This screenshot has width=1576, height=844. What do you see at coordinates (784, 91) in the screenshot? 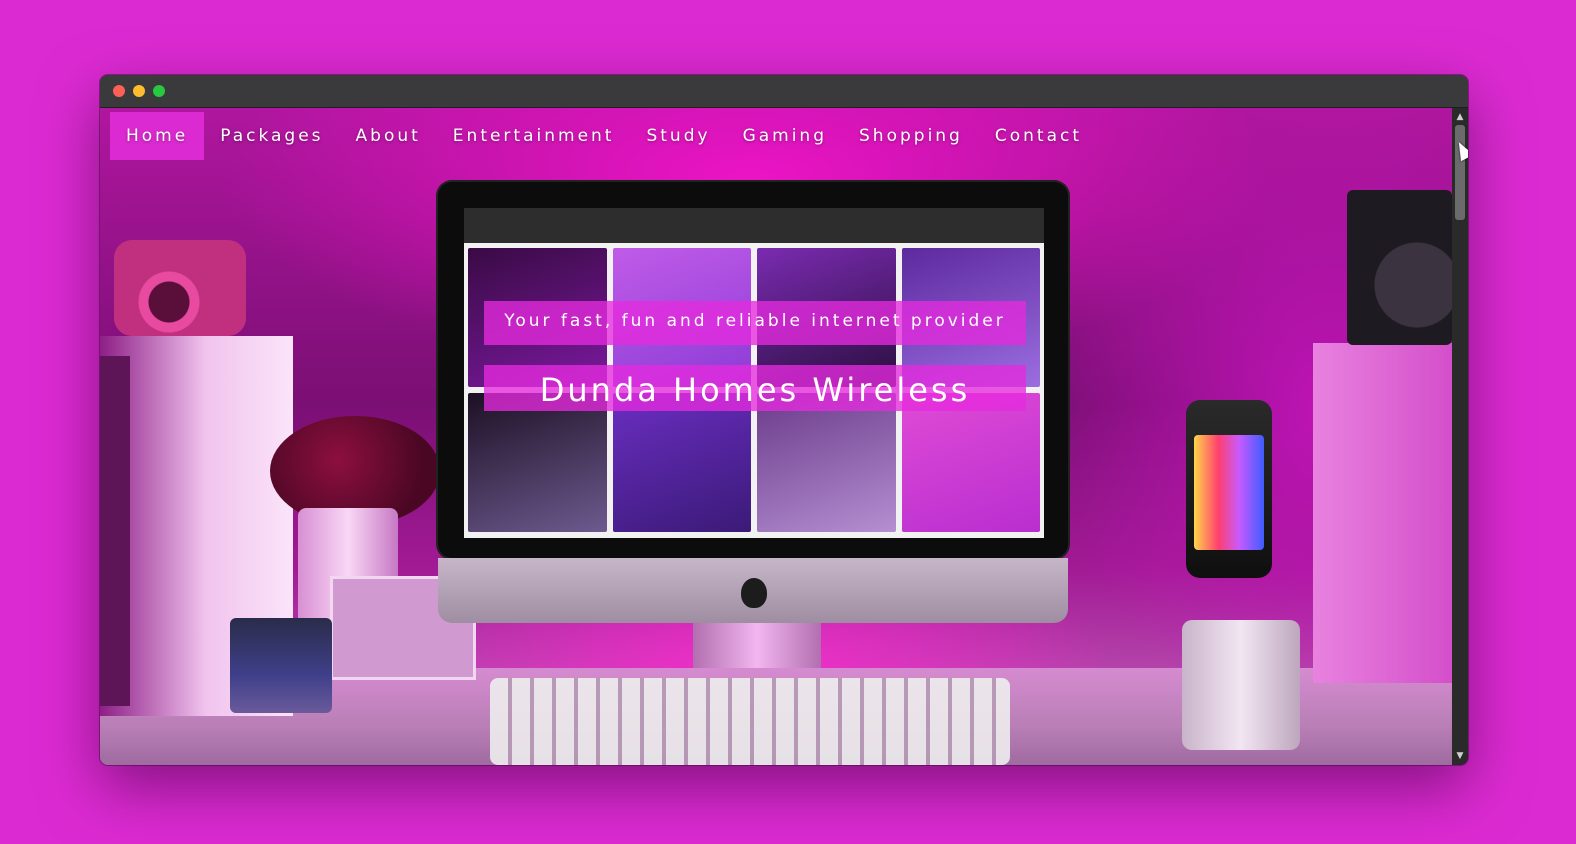
I see `window-titlebar` at bounding box center [784, 91].